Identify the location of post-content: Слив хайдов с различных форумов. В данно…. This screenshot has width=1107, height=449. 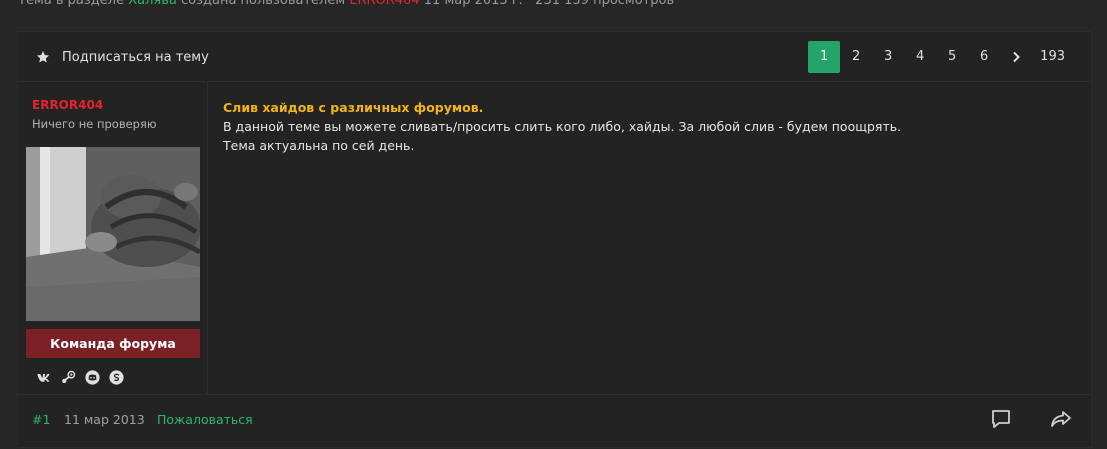
(647, 126).